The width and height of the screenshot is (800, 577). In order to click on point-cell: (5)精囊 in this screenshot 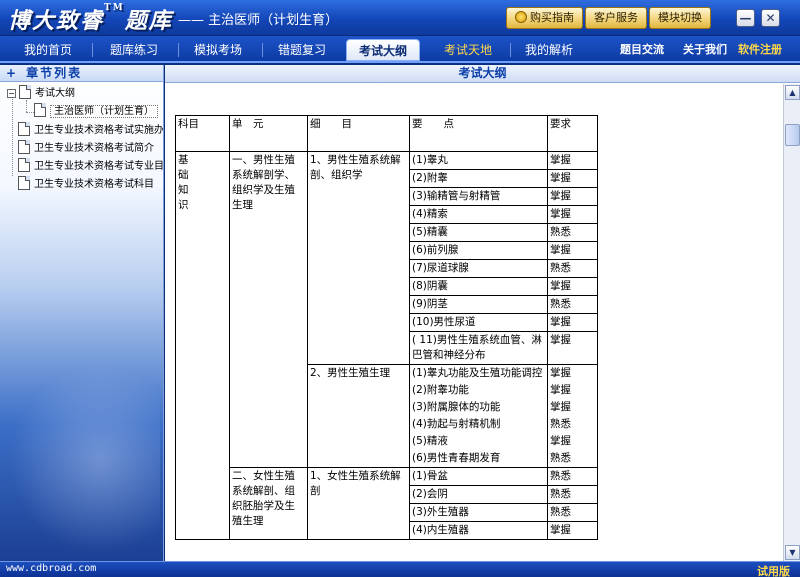, I will do `click(478, 232)`.